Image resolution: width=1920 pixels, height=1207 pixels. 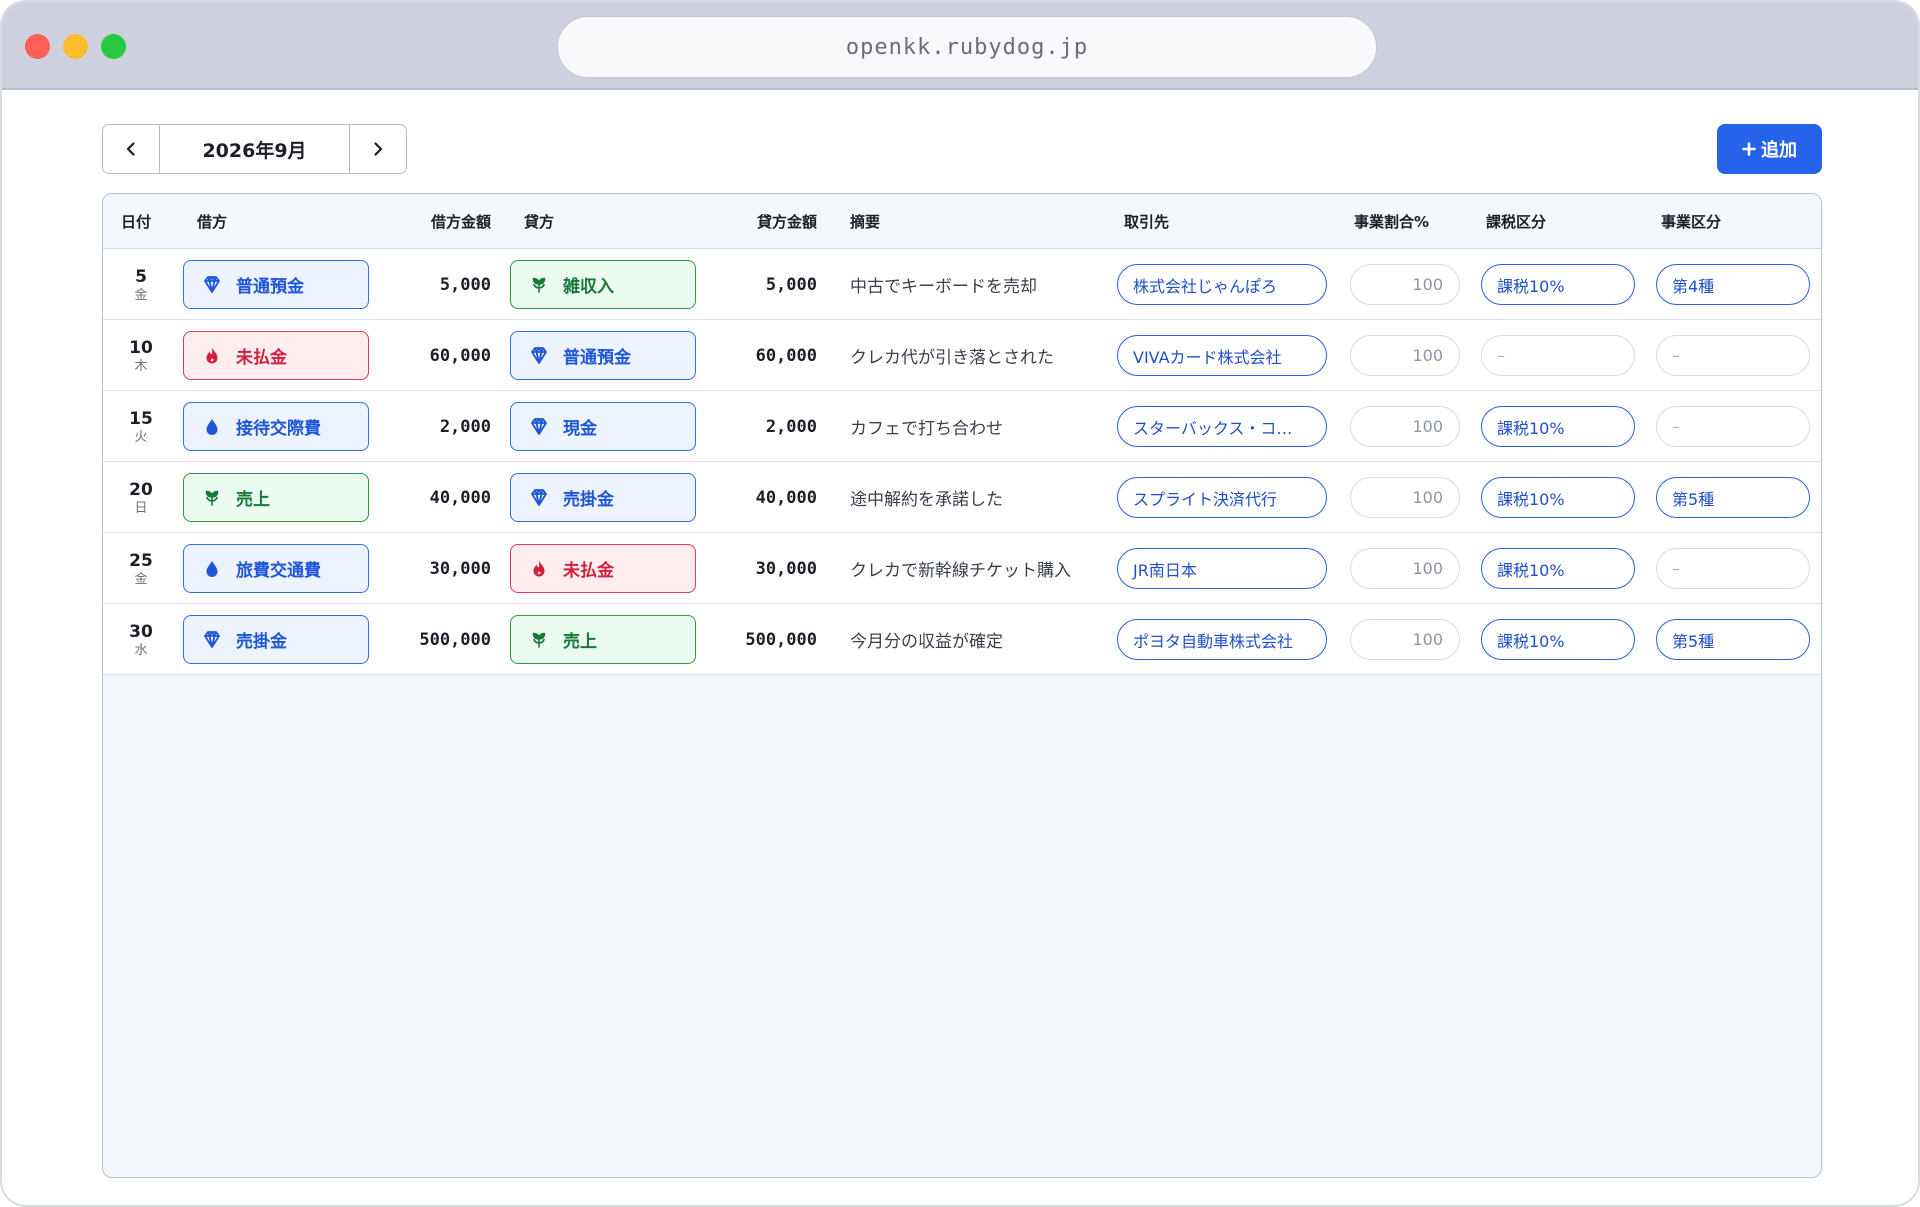 What do you see at coordinates (539, 222) in the screenshot?
I see `header-credit: 貸方` at bounding box center [539, 222].